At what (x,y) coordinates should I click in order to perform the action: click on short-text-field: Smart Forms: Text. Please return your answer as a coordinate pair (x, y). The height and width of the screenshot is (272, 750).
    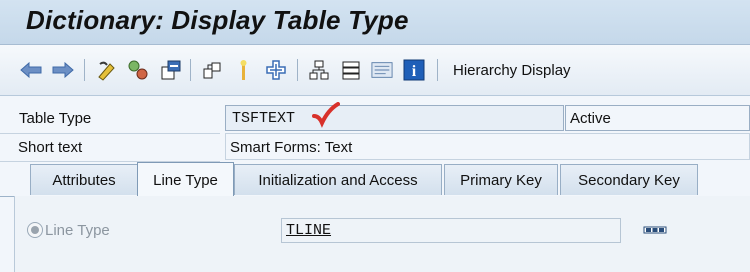
    Looking at the image, I should click on (487, 146).